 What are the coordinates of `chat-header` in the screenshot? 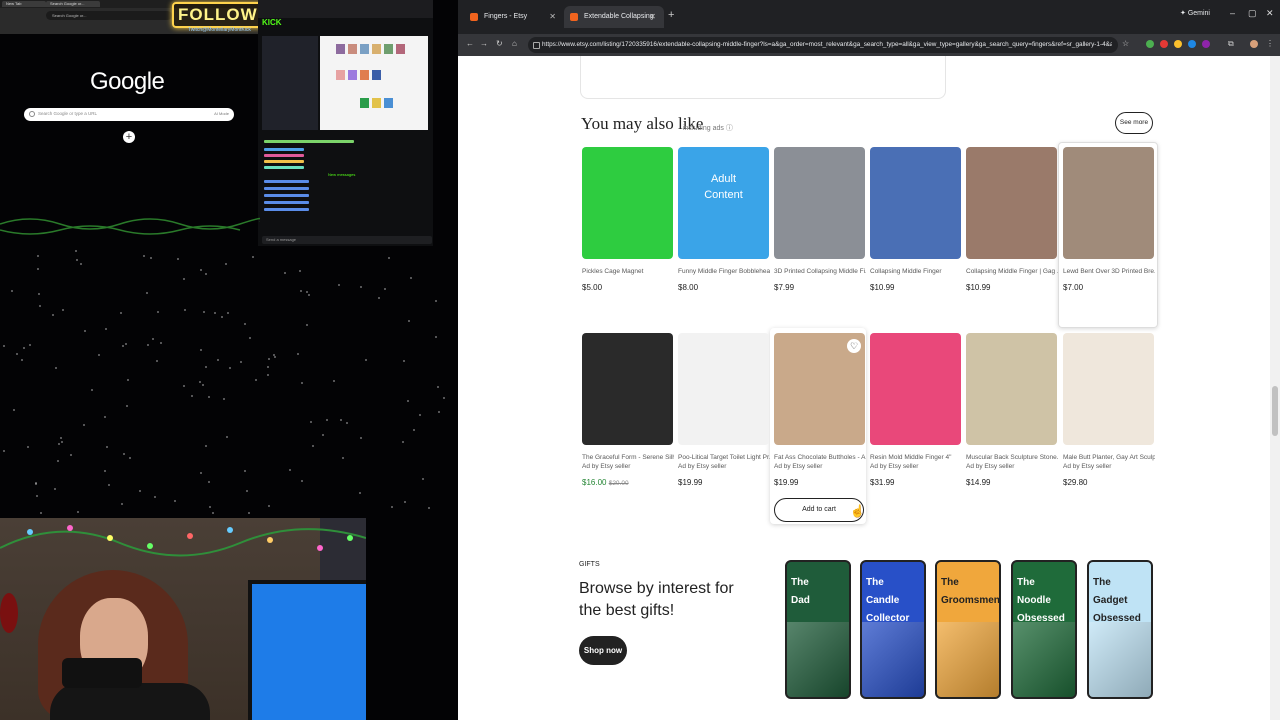 It's located at (345, 9).